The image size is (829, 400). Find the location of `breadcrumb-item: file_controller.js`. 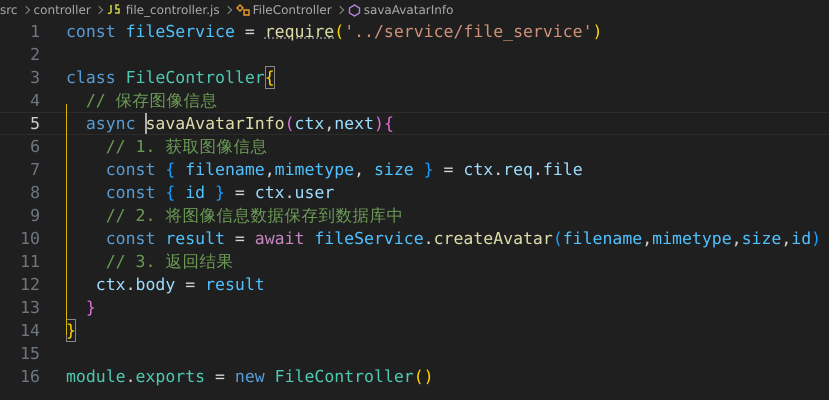

breadcrumb-item: file_controller.js is located at coordinates (173, 10).